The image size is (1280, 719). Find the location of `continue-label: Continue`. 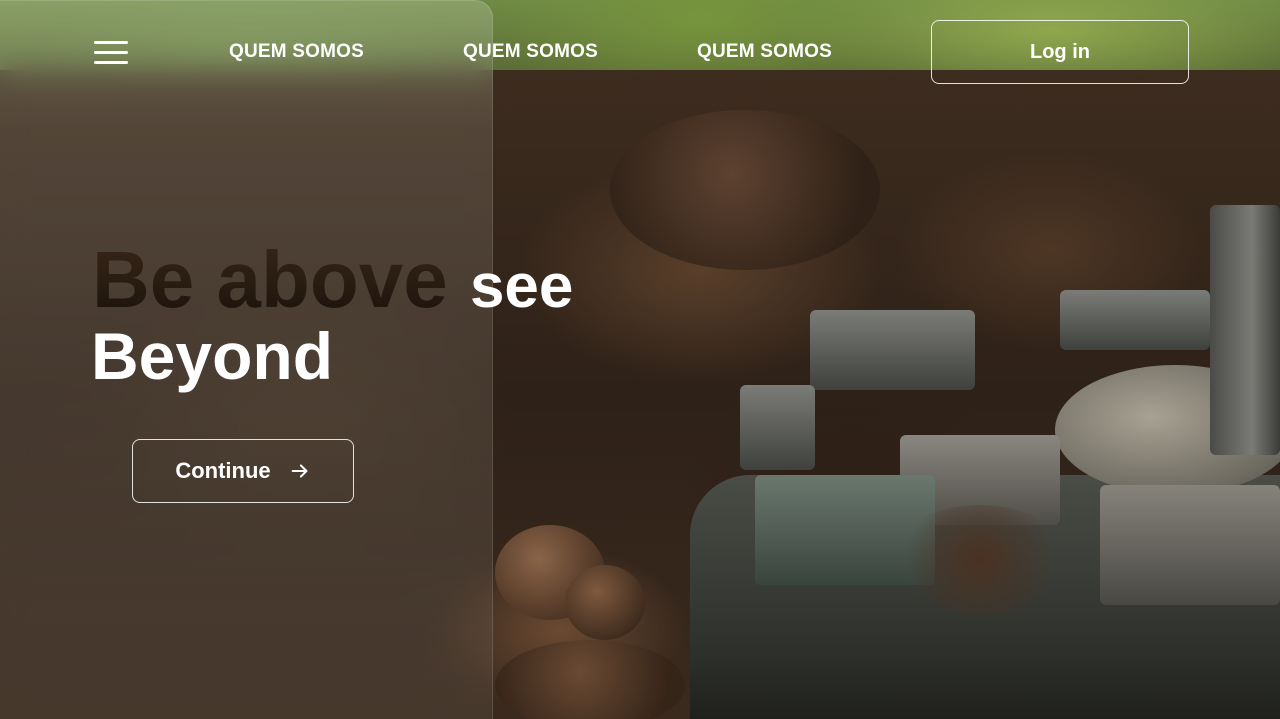

continue-label: Continue is located at coordinates (223, 470).